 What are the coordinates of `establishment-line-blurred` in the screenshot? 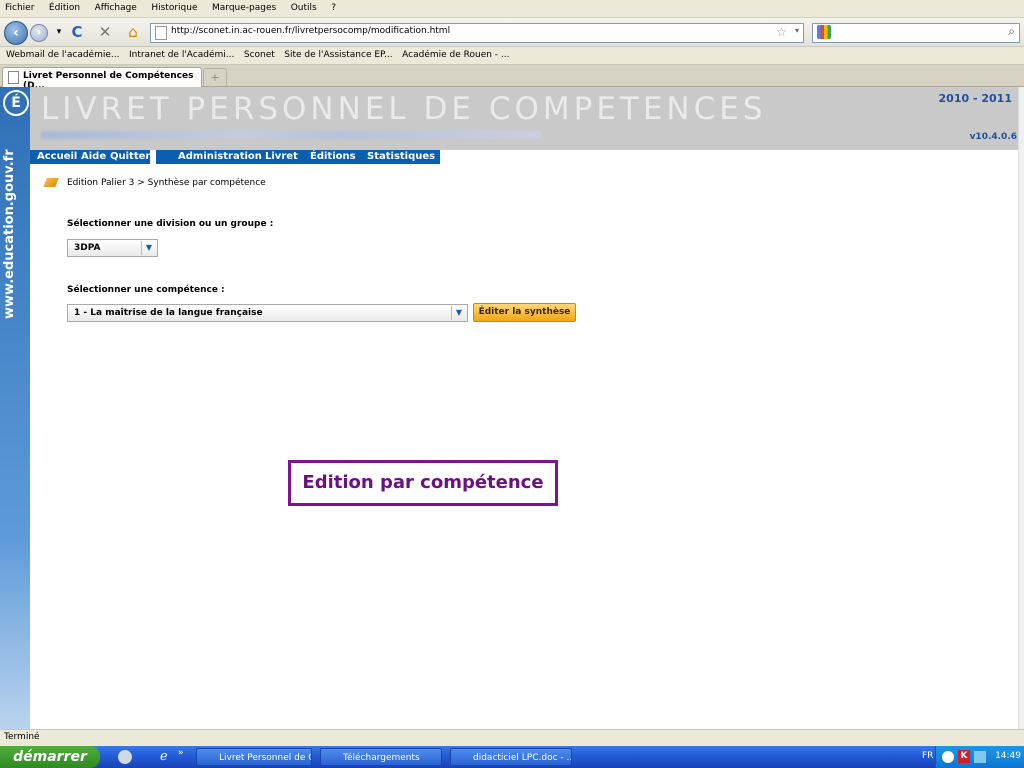 It's located at (291, 135).